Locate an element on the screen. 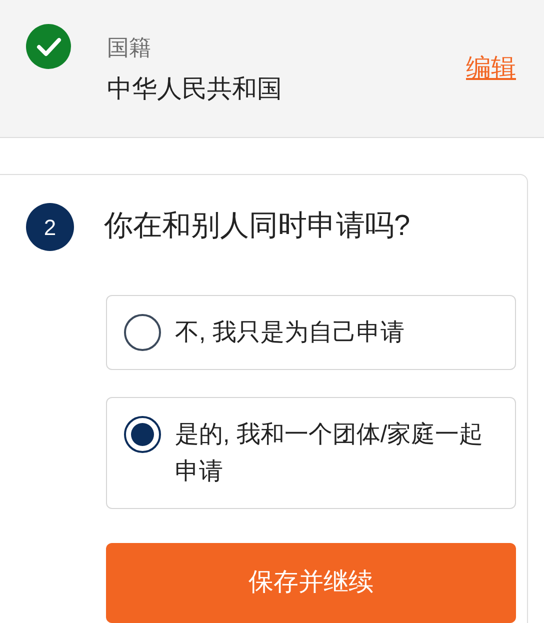 The image size is (544, 623). option-label: 是的, 我和一个团体/家庭一起申请 is located at coordinates (329, 453).